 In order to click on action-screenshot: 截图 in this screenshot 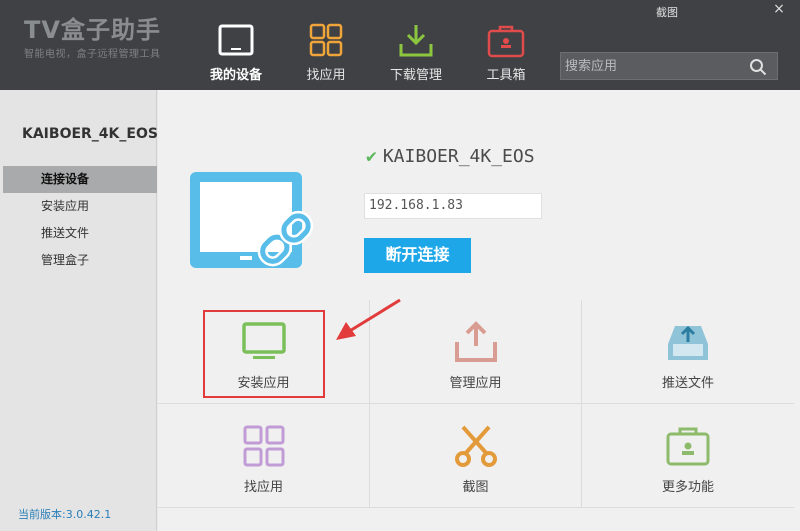, I will do `click(476, 456)`.